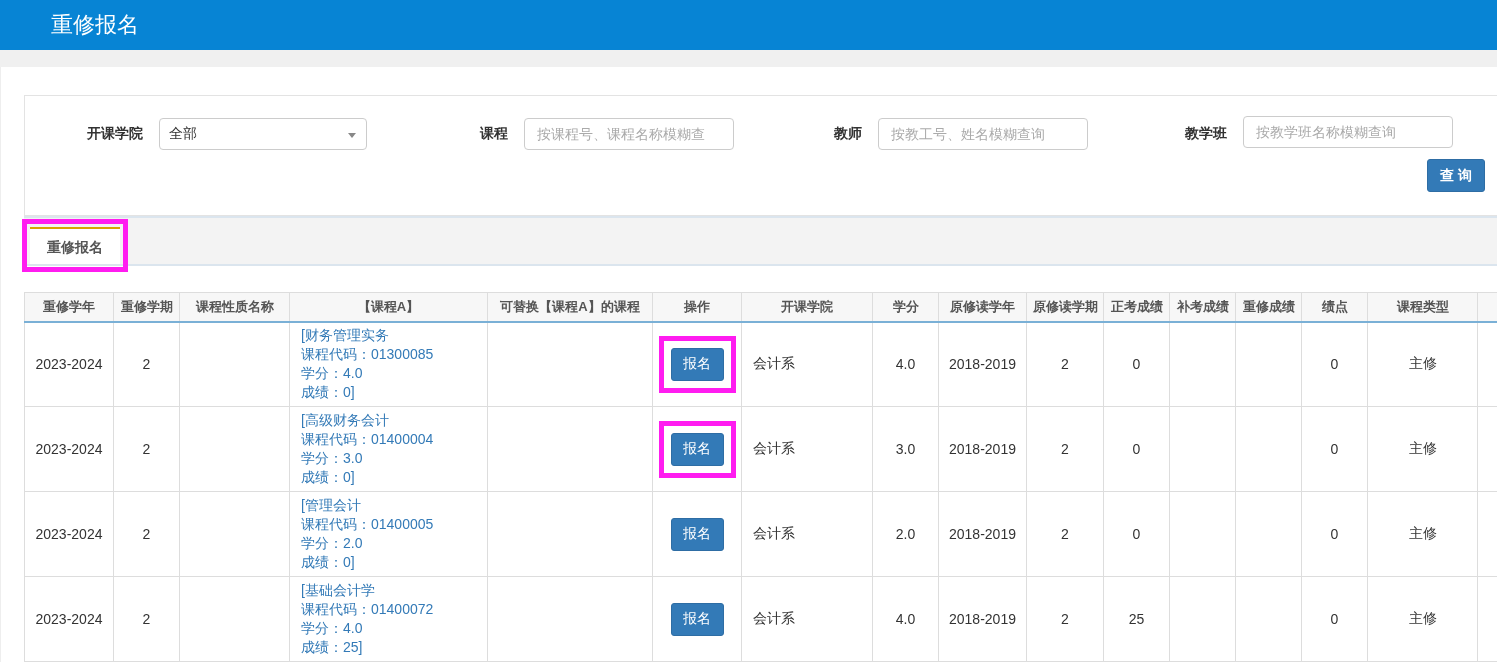 The height and width of the screenshot is (672, 1497). I want to click on filter-label: 教师, so click(848, 134).